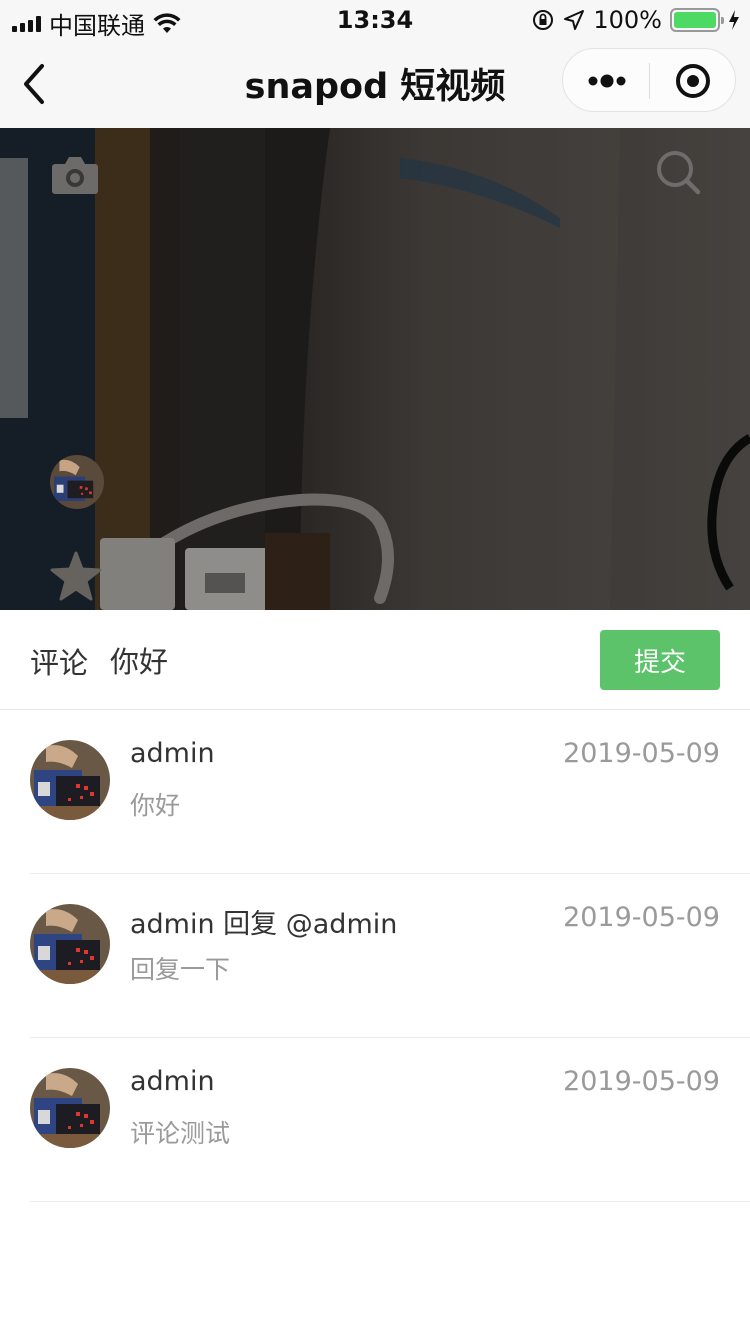 Image resolution: width=750 pixels, height=1334 pixels. Describe the element at coordinates (375, 84) in the screenshot. I see `navigation-bar: snapod 短视频` at that location.